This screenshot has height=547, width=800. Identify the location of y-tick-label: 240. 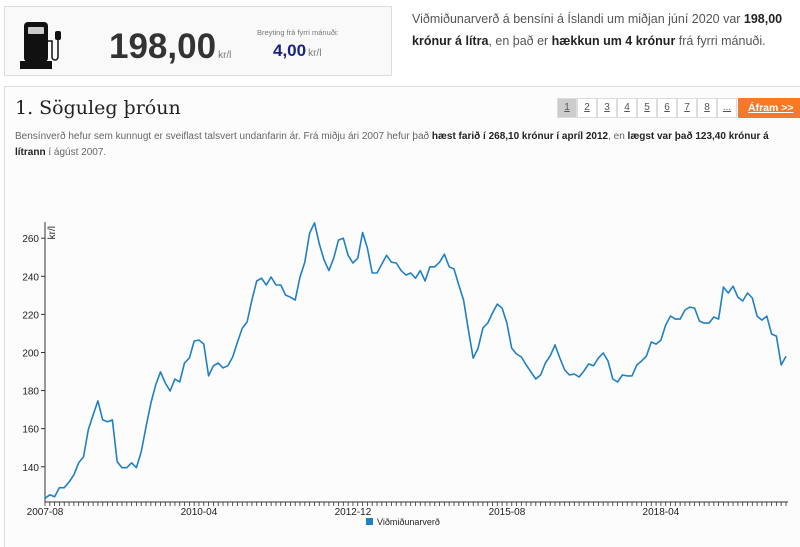
(30, 277).